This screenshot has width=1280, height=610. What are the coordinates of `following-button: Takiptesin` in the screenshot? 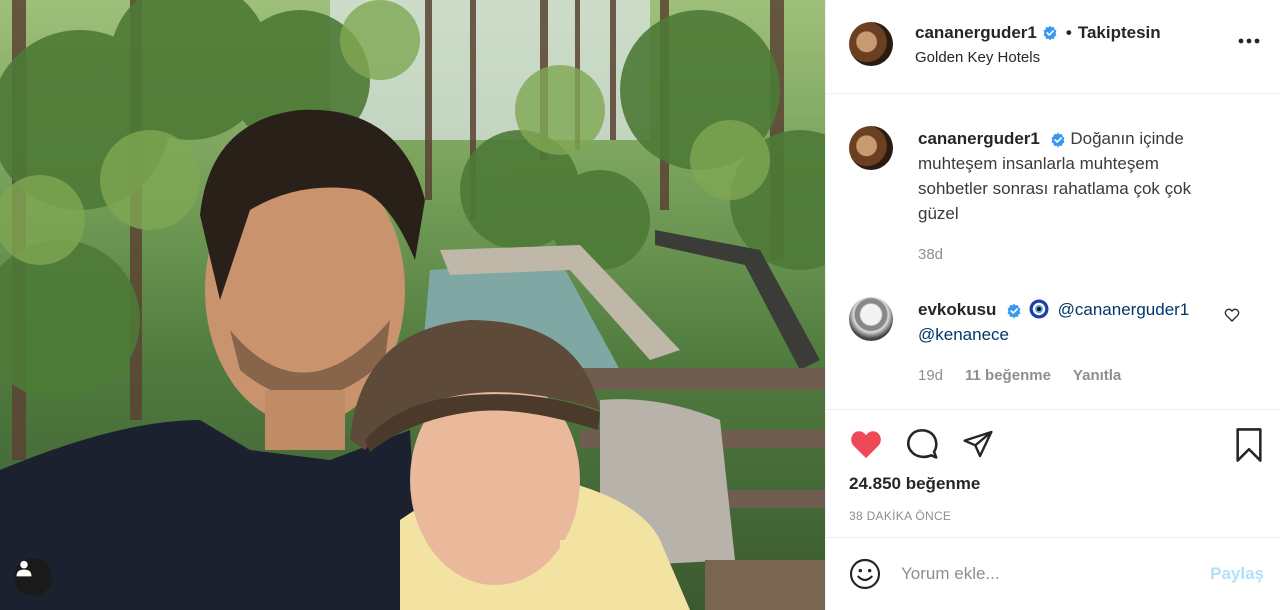 It's located at (1119, 33).